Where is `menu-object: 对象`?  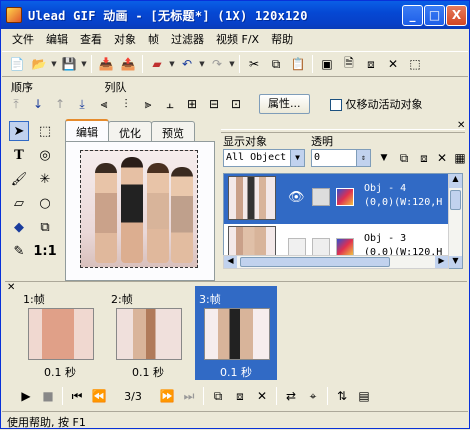
menu-object: 对象 is located at coordinates (125, 39).